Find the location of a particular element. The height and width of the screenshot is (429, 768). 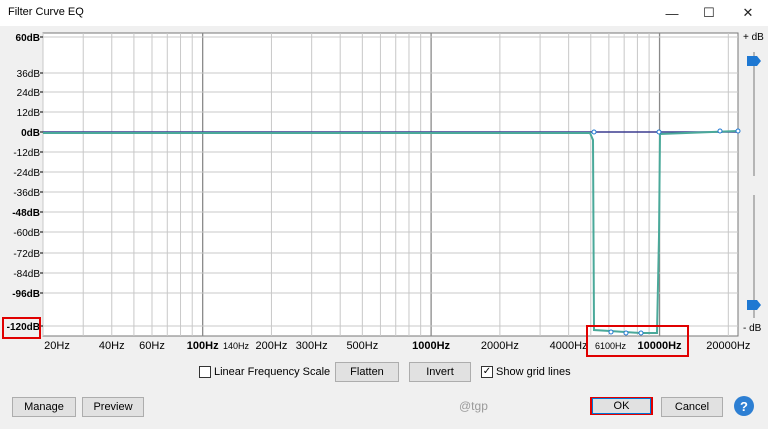

frequency-tick-label: 10000Hz is located at coordinates (660, 346).